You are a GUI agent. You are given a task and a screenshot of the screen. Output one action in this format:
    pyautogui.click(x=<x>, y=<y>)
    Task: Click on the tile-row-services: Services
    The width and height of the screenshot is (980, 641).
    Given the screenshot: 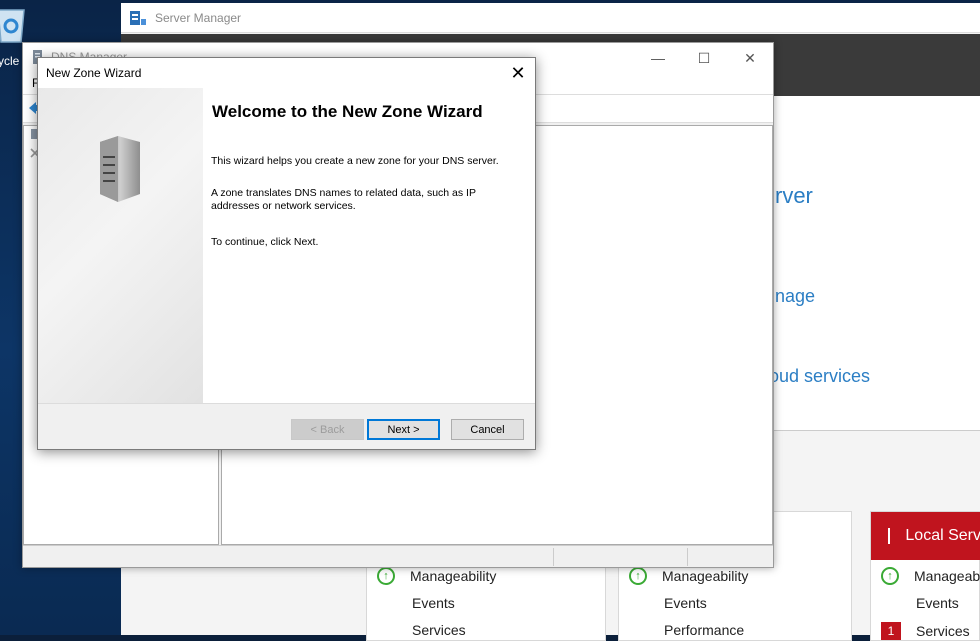 What is the action you would take?
    pyautogui.click(x=439, y=630)
    